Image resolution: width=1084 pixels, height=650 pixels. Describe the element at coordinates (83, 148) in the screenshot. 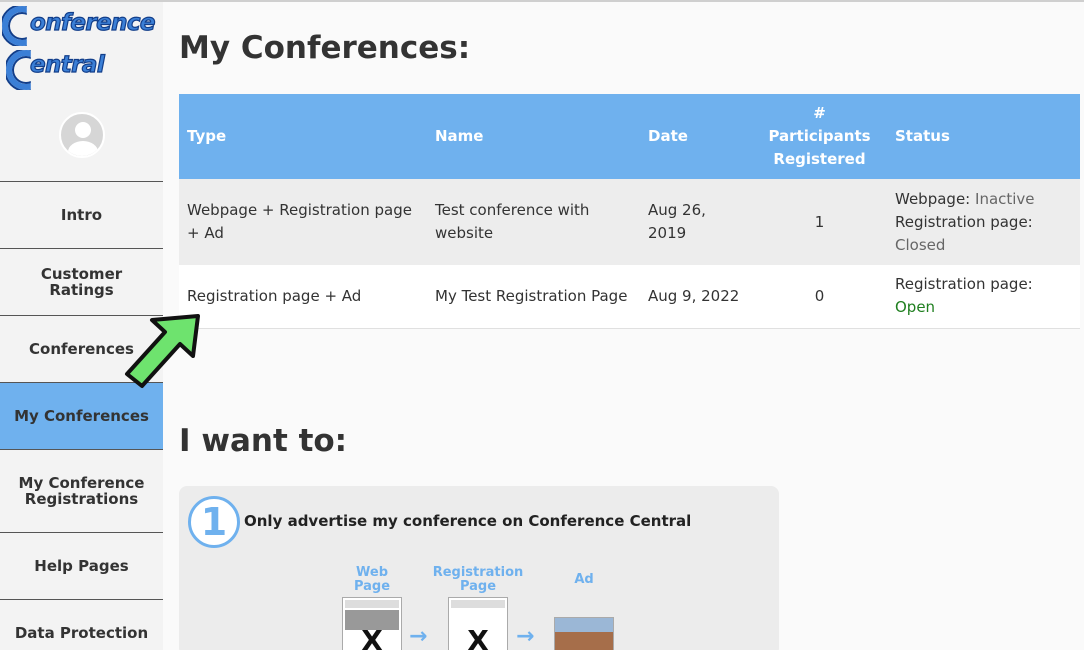

I see `avatar-body` at that location.